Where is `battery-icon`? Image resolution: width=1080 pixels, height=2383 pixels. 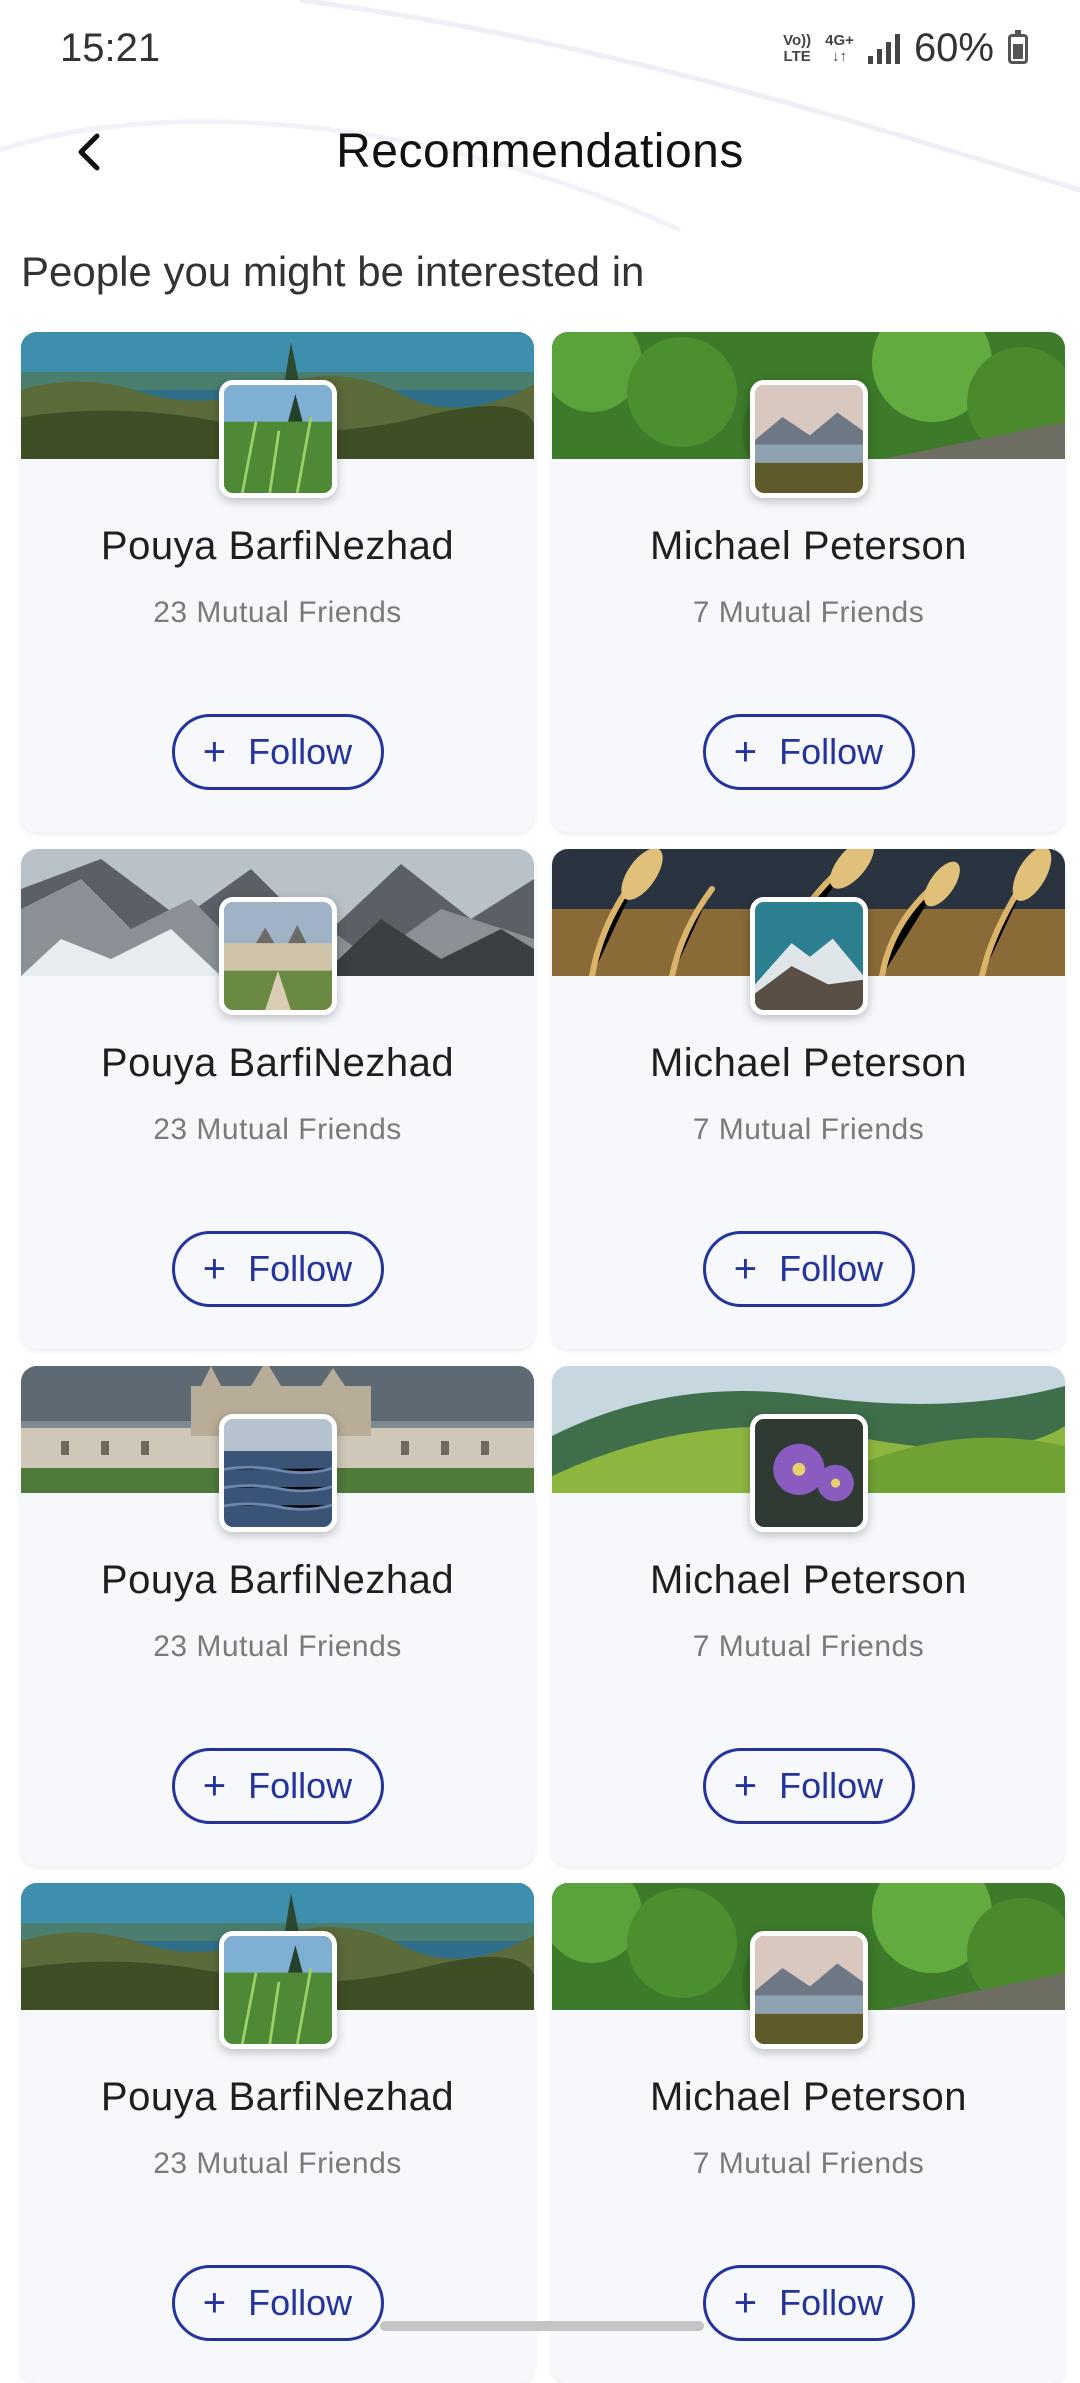
battery-icon is located at coordinates (1018, 46).